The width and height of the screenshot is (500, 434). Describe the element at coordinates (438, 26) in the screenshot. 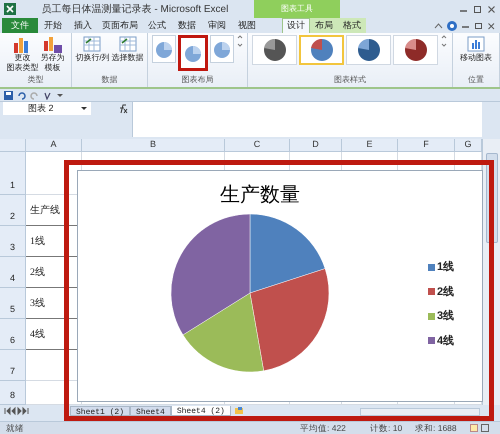

I see `caret-up-icon` at that location.